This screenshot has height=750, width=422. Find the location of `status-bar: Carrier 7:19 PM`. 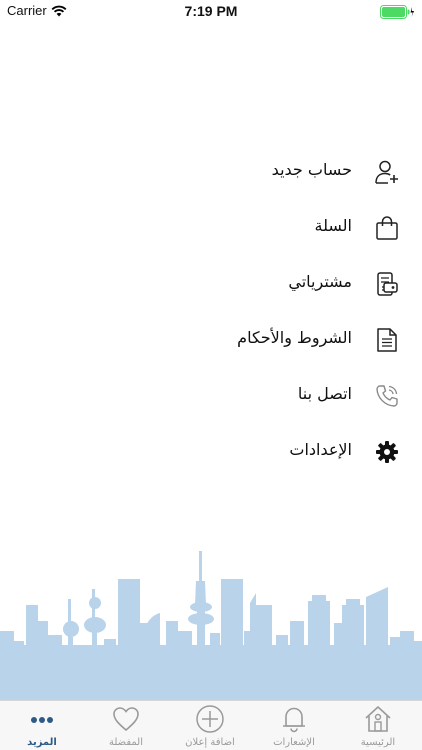

status-bar: Carrier 7:19 PM is located at coordinates (211, 12).